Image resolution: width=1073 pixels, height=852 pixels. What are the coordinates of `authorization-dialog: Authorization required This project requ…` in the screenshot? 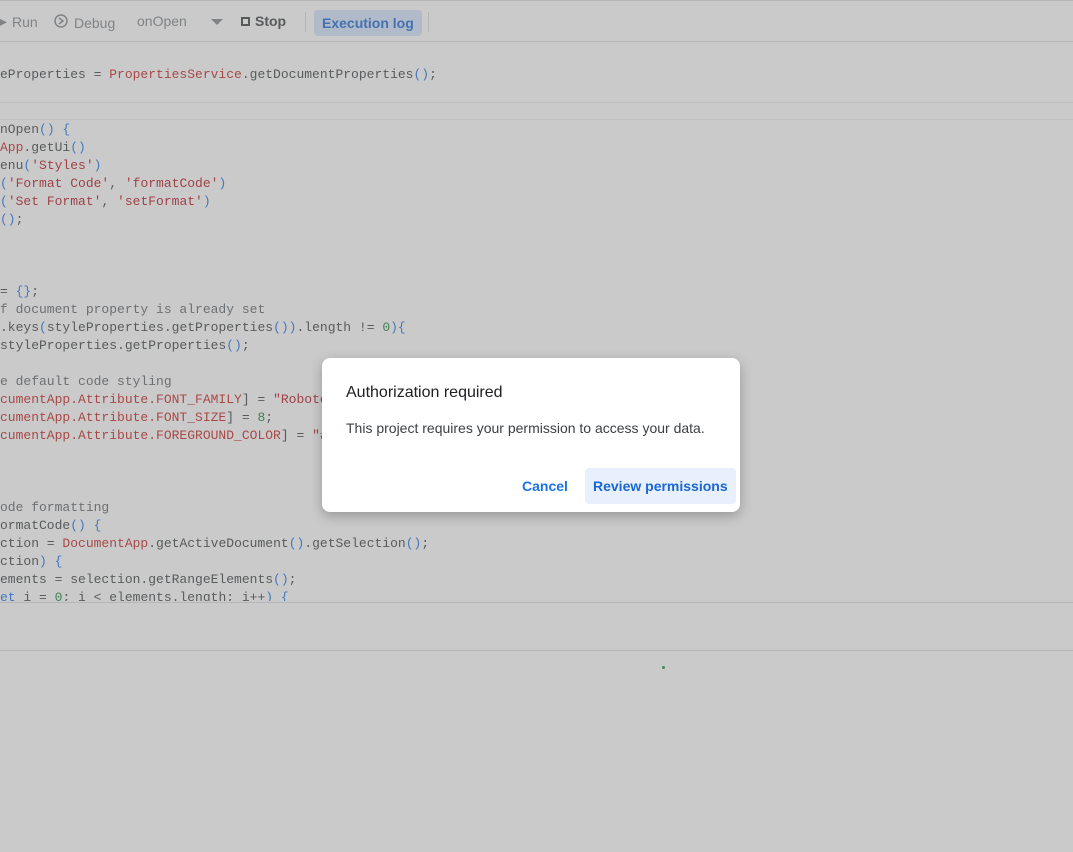 It's located at (531, 435).